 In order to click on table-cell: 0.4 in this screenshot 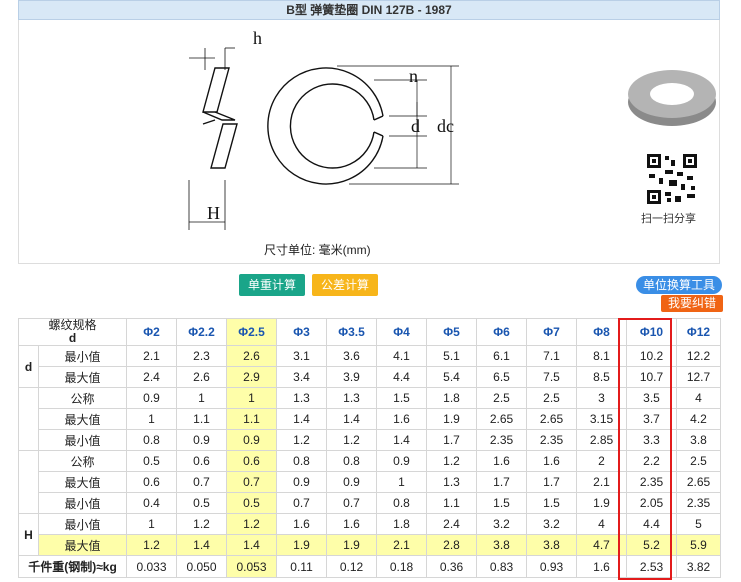, I will do `click(152, 503)`.